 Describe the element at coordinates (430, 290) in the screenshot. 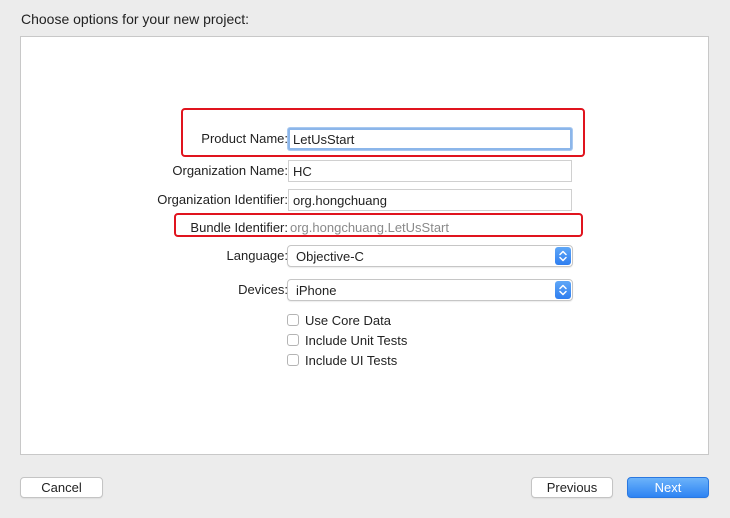

I see `devices-popup: iPhone` at that location.